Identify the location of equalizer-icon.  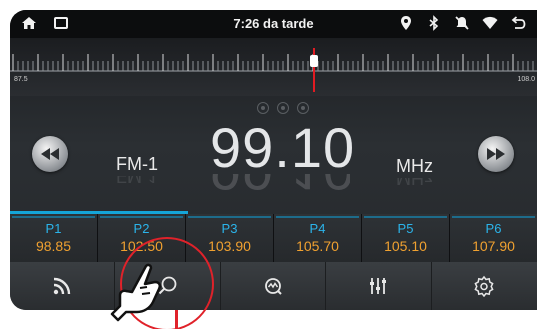
(378, 286).